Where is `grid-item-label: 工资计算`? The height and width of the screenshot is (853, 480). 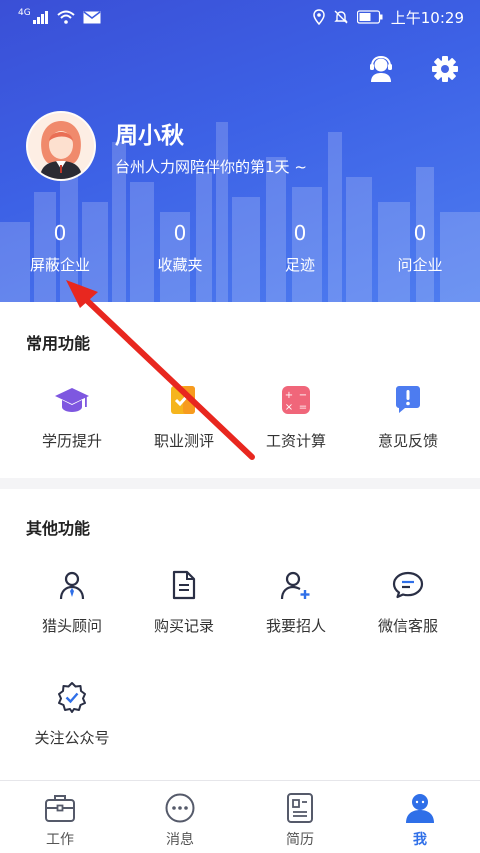
grid-item-label: 工资计算 is located at coordinates (295, 441).